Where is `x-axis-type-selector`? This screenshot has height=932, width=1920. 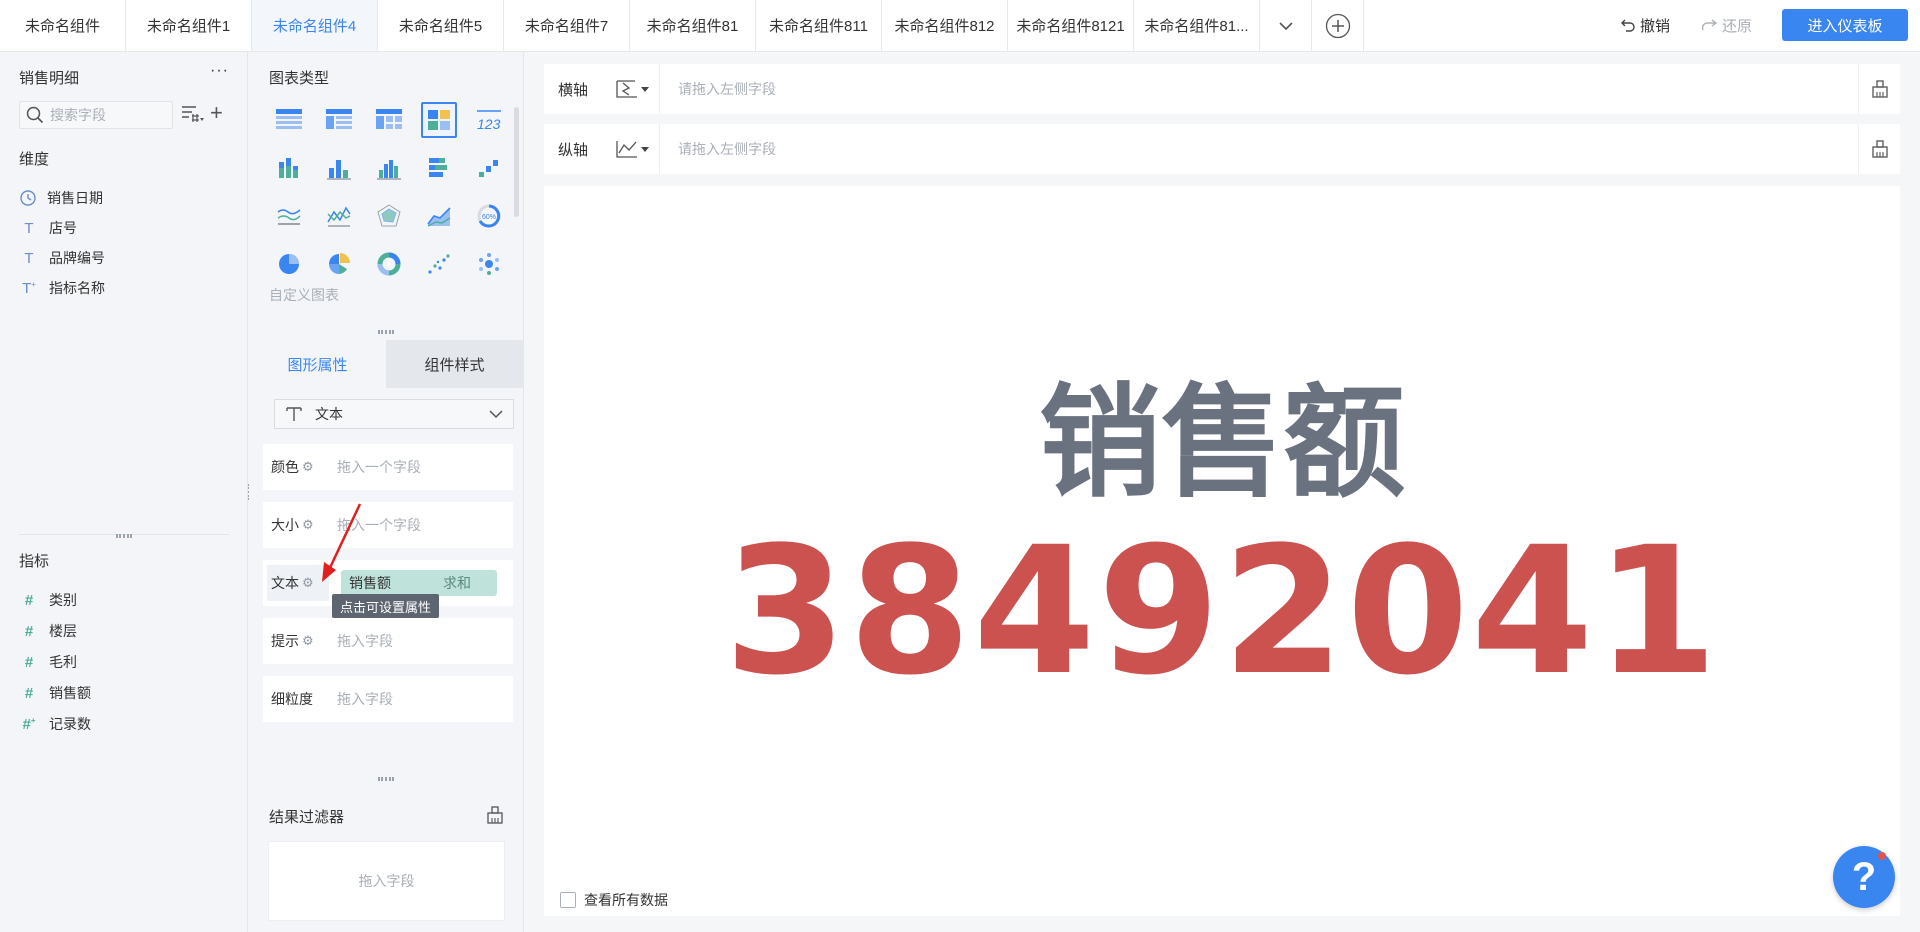 x-axis-type-selector is located at coordinates (632, 89).